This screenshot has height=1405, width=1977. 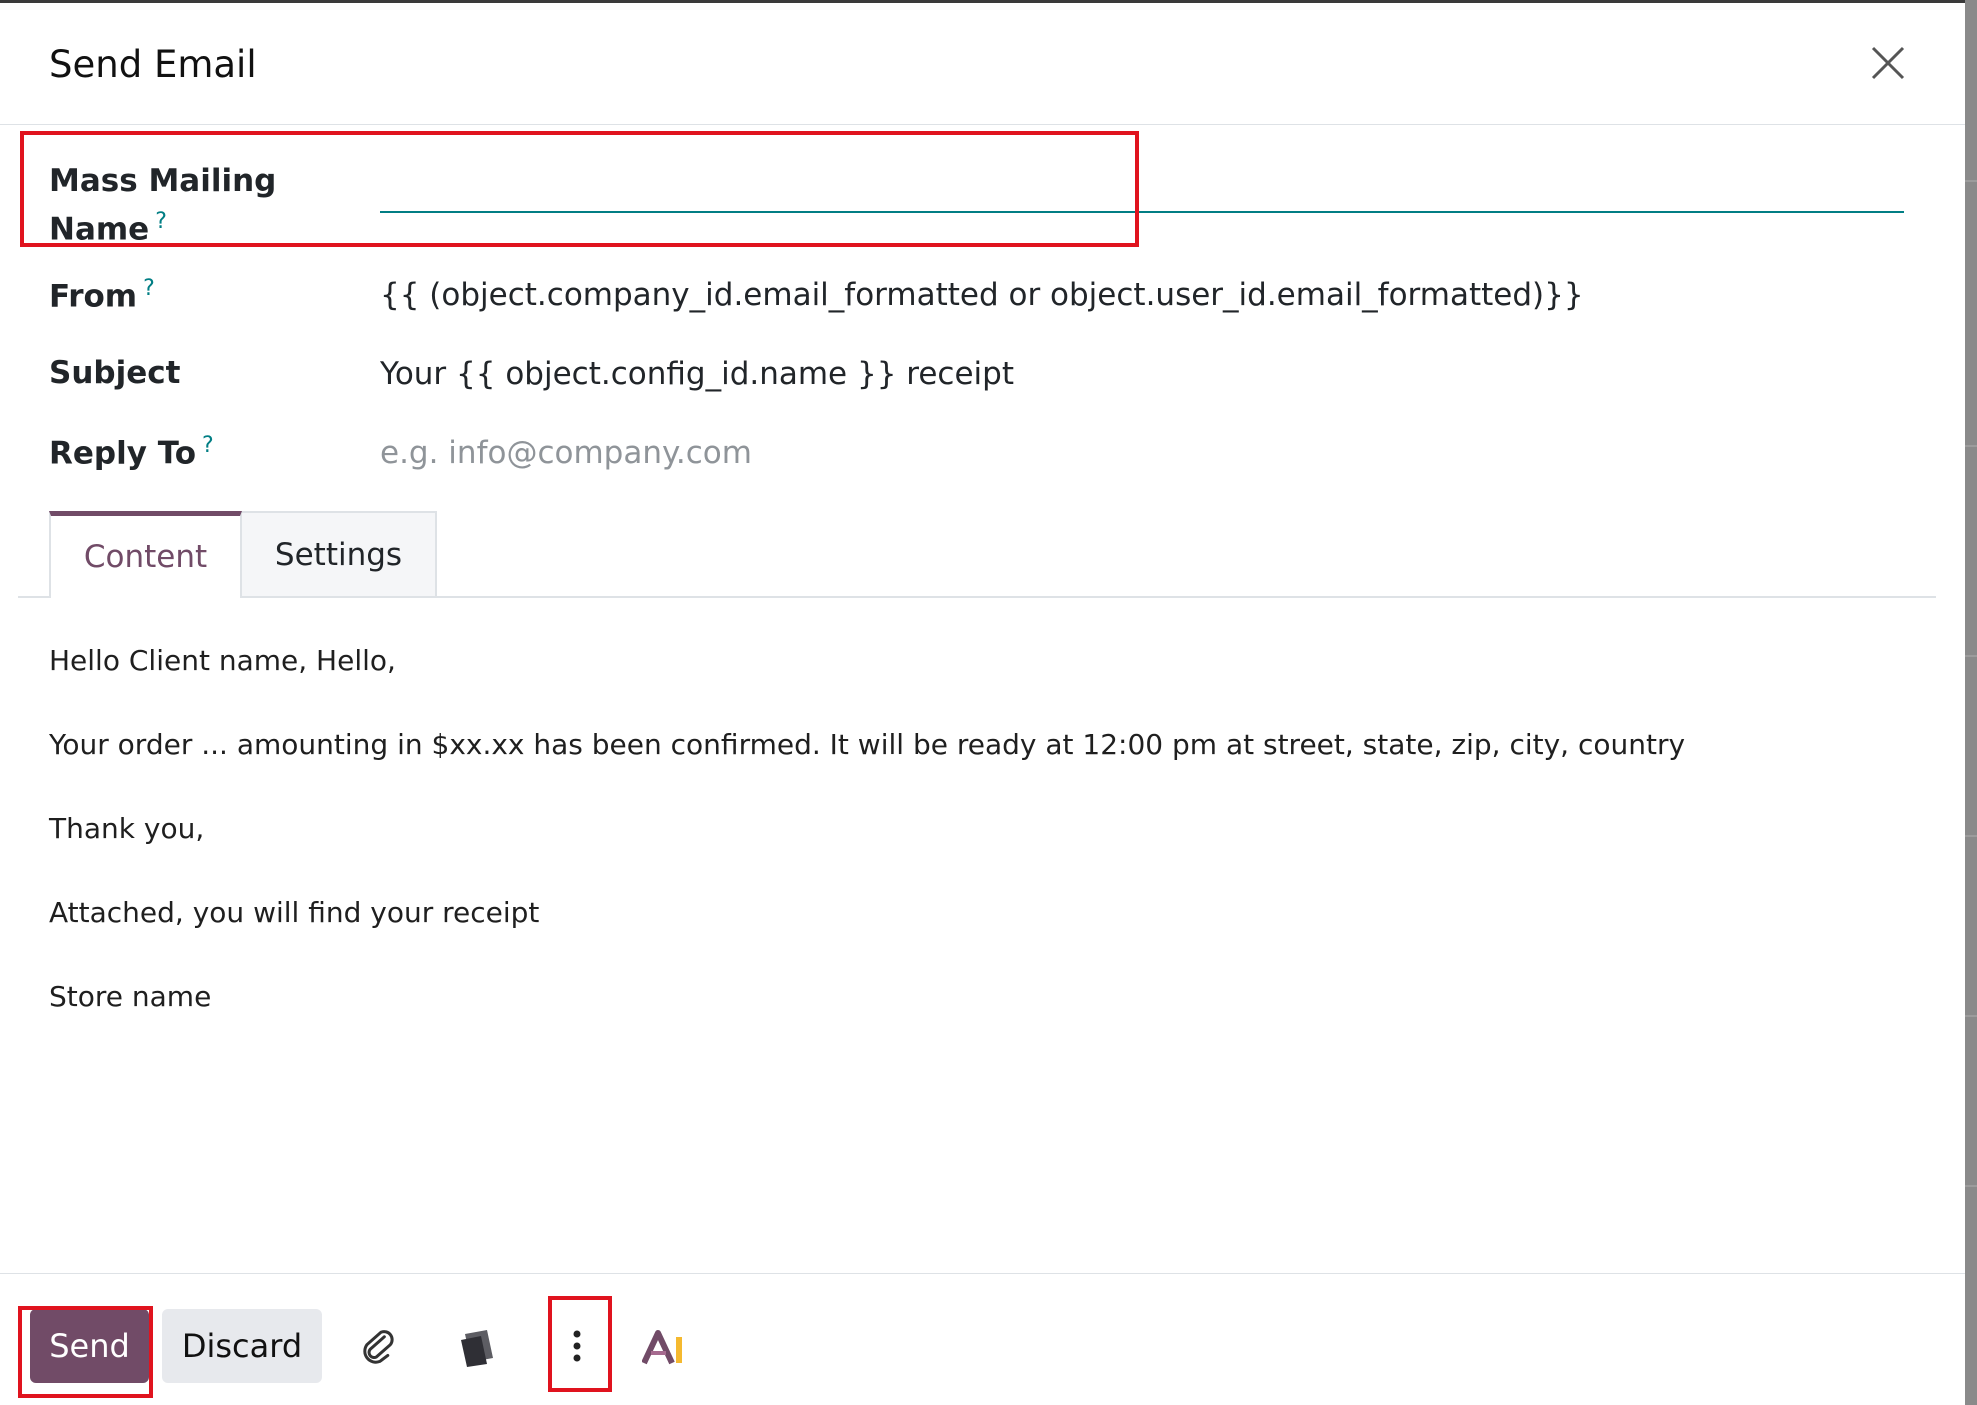 I want to click on reply-to-help-icon: ?, so click(x=208, y=445).